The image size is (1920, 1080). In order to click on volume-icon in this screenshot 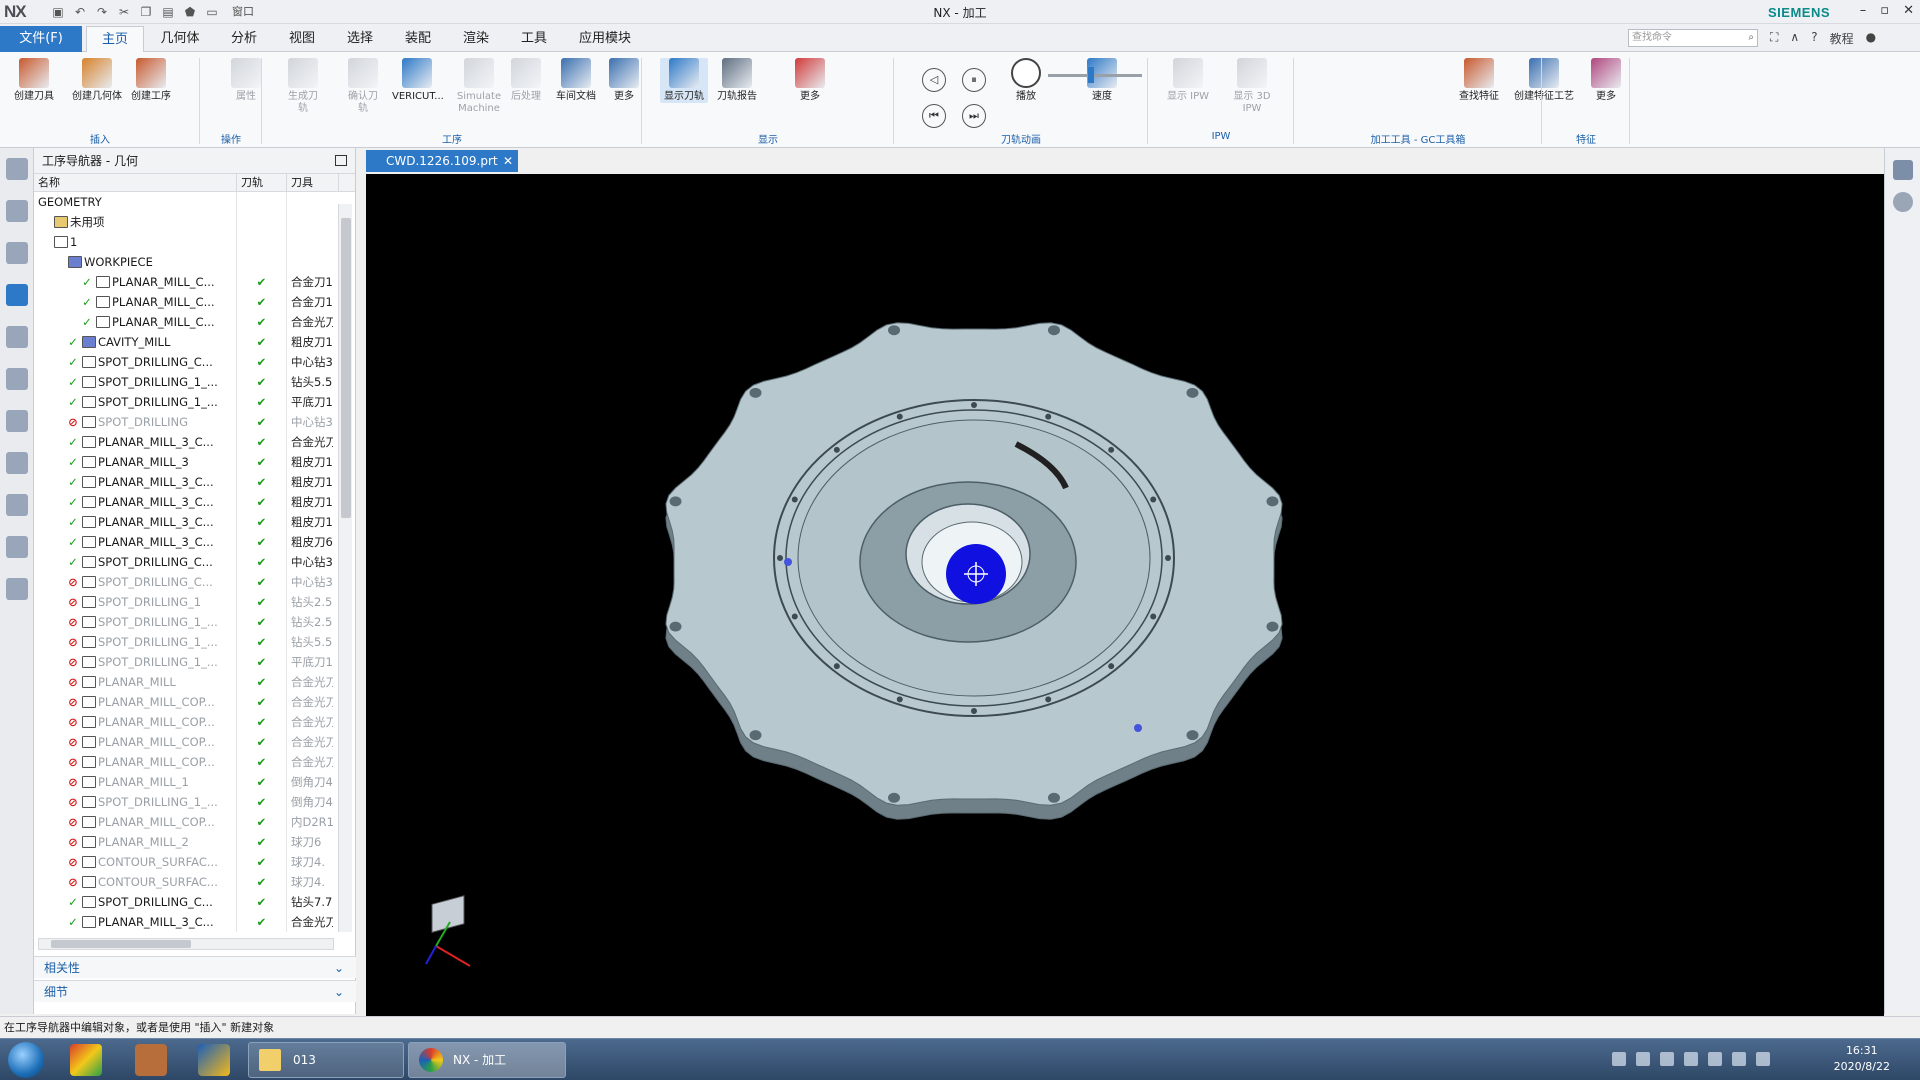, I will do `click(1739, 1059)`.